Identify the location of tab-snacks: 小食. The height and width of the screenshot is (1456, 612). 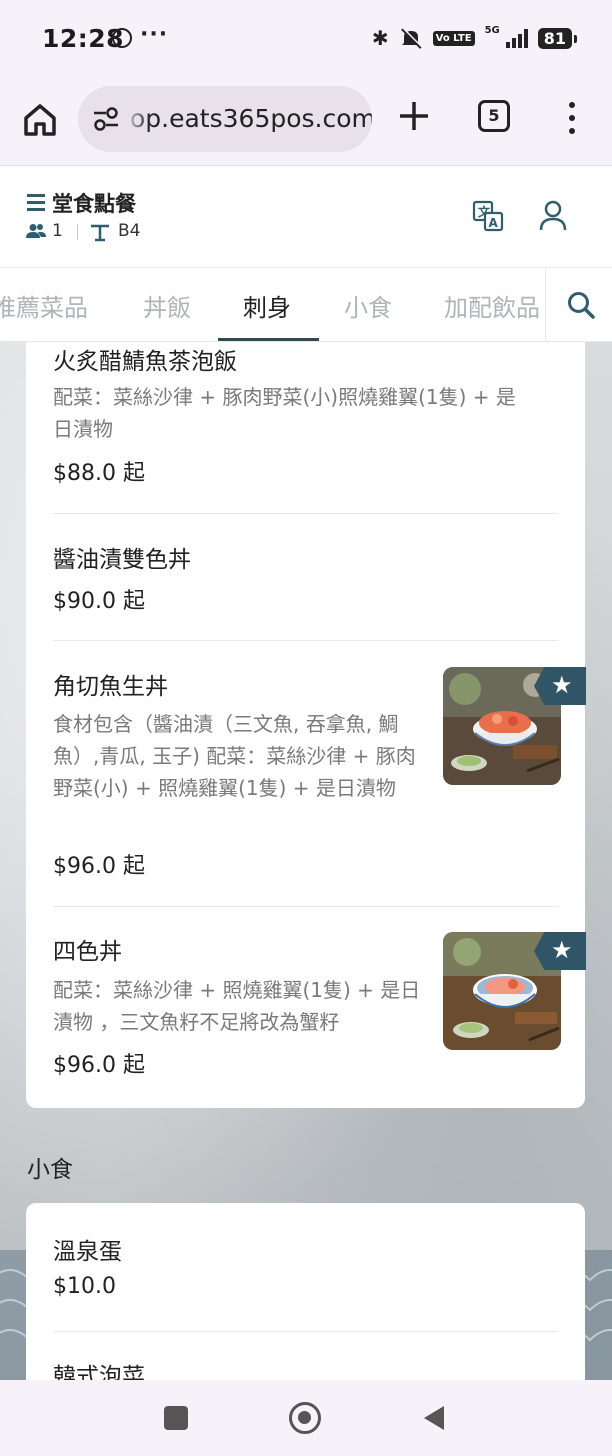
(368, 305).